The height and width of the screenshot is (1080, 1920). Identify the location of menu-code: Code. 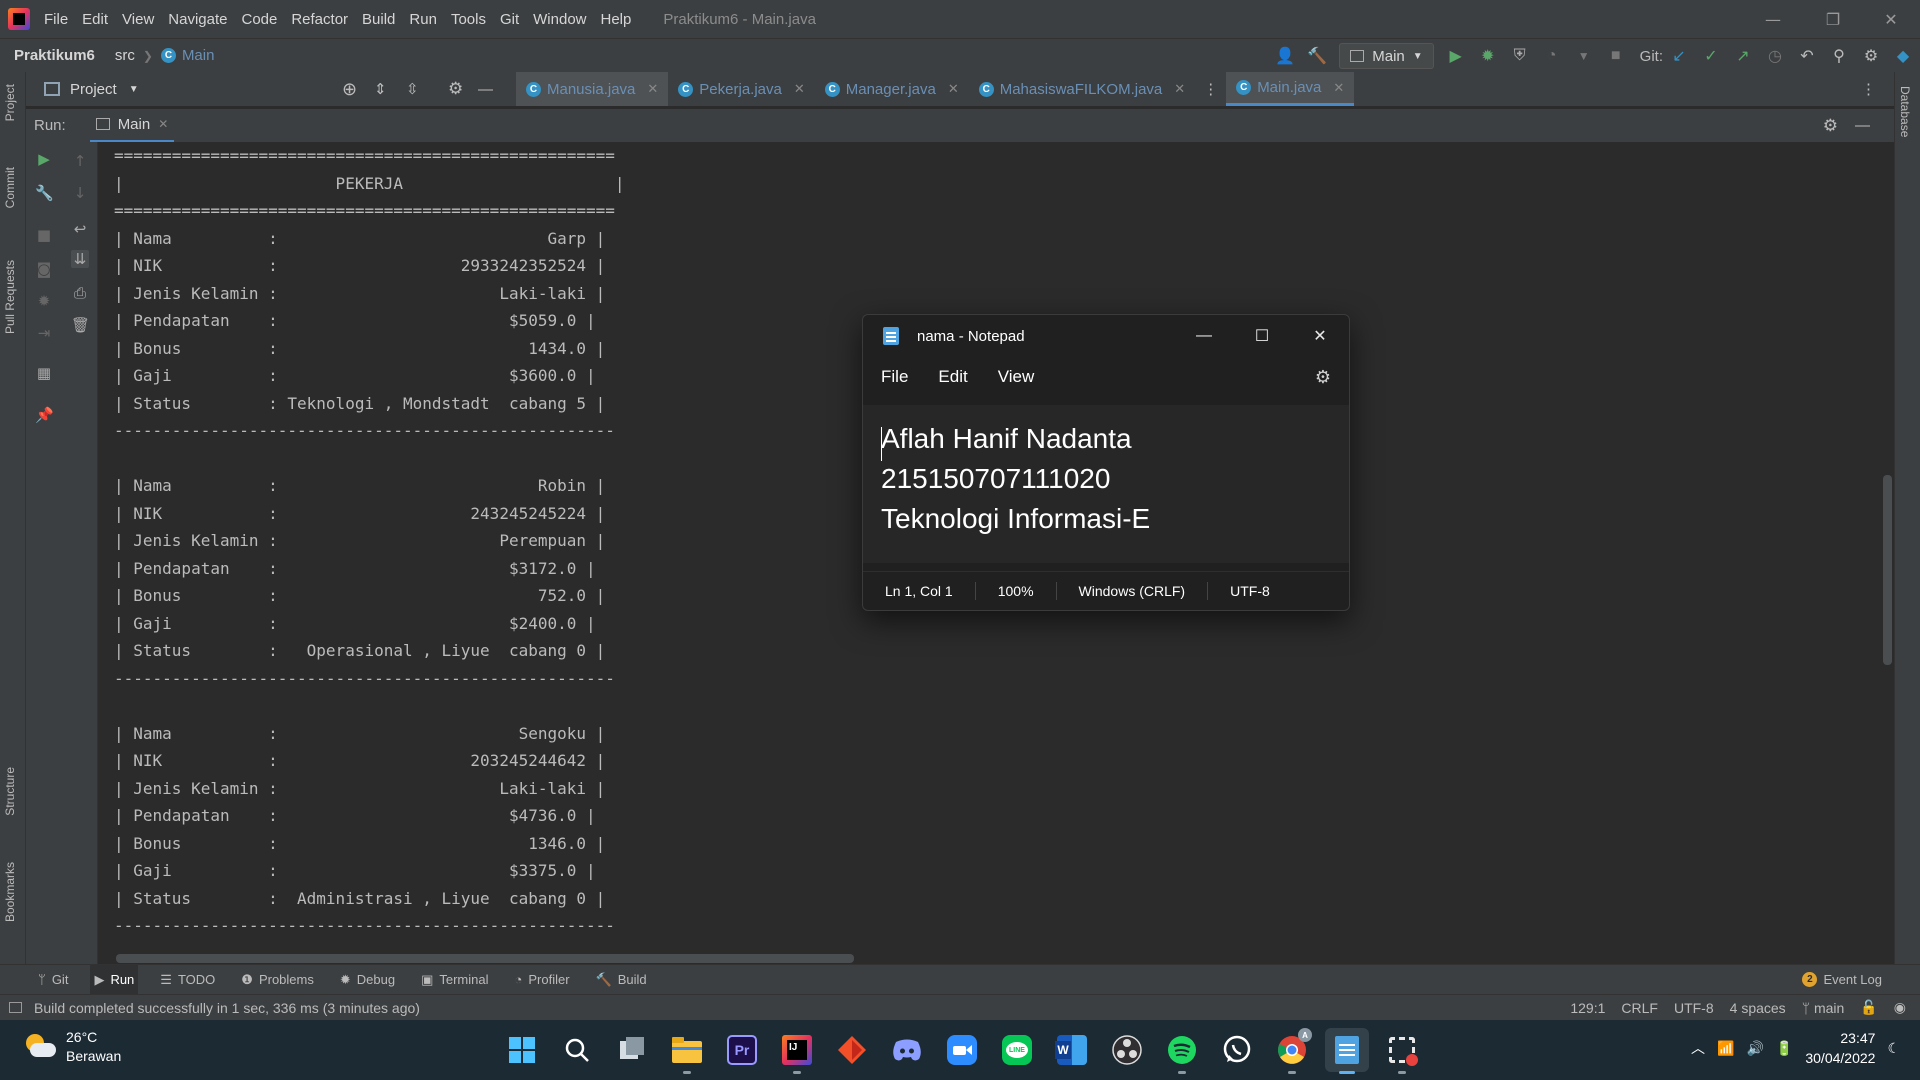
(259, 19).